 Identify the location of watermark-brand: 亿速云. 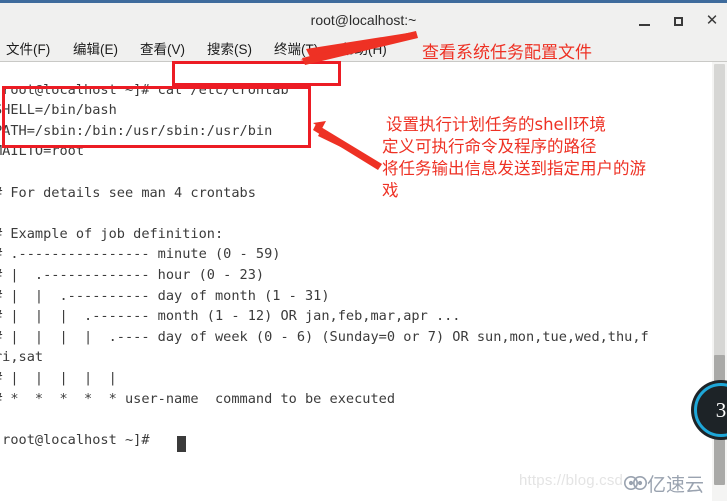
(676, 485).